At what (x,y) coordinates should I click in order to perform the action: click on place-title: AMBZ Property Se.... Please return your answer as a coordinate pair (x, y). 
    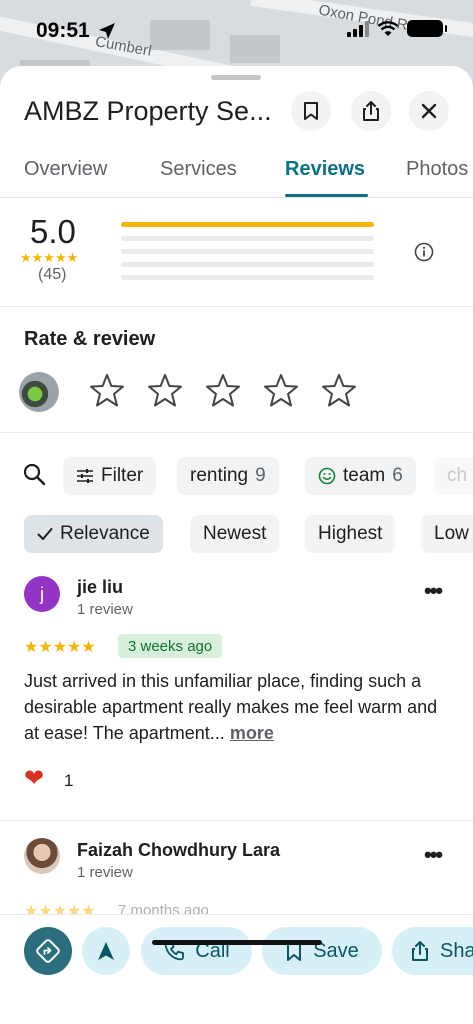
    Looking at the image, I should click on (148, 111).